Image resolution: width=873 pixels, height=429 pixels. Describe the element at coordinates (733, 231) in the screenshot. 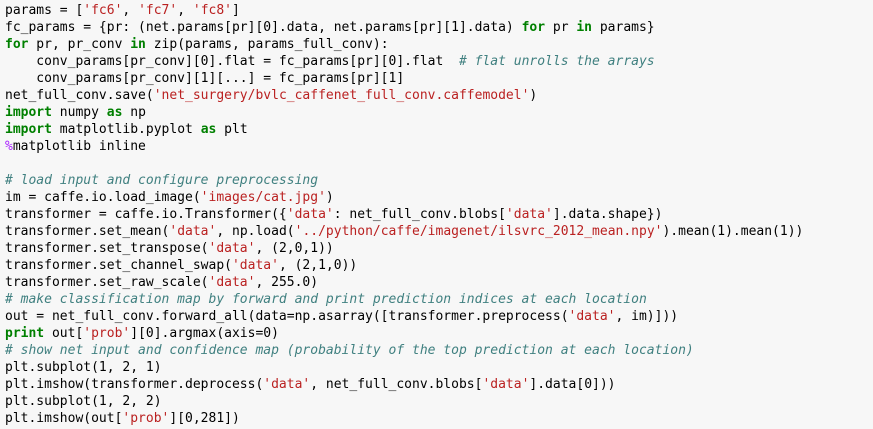

I see `code-text: ).mean(1).mean(1))` at that location.